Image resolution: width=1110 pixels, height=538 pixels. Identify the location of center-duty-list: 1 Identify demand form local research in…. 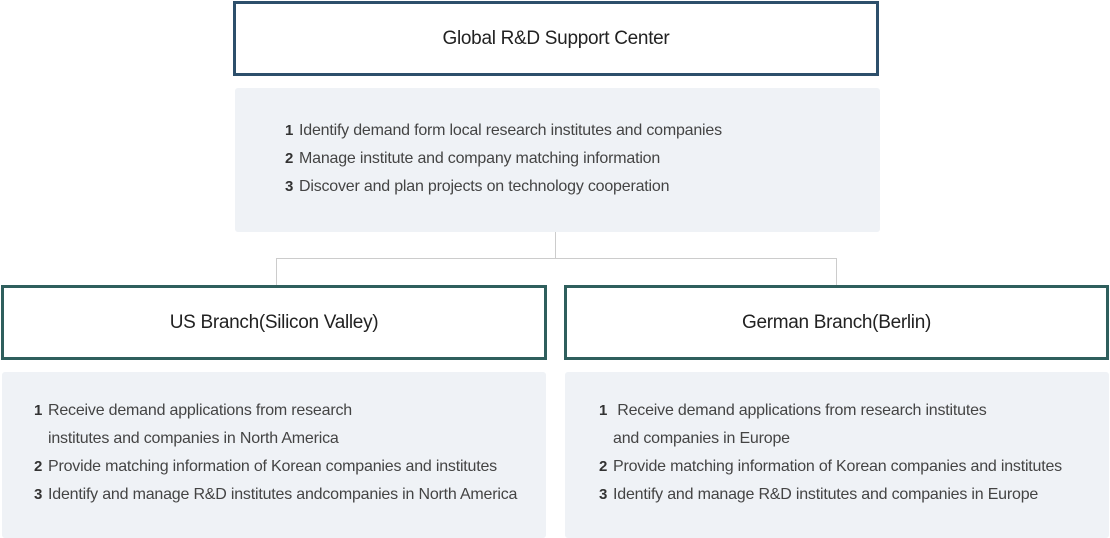
(575, 159).